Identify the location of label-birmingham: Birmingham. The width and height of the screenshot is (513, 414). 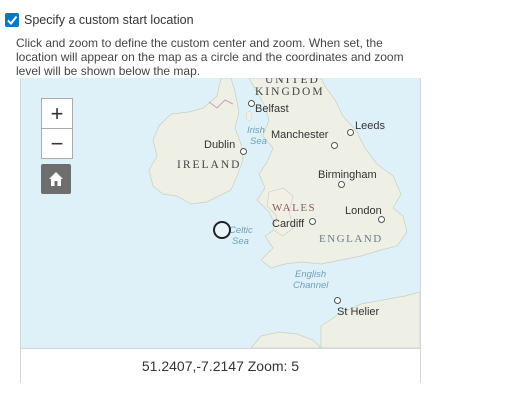
(347, 175).